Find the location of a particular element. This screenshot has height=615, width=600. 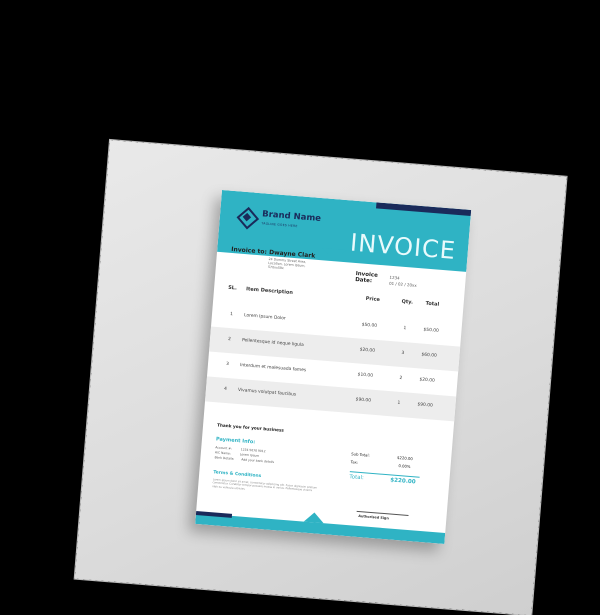

row-sl: 4 is located at coordinates (225, 389).